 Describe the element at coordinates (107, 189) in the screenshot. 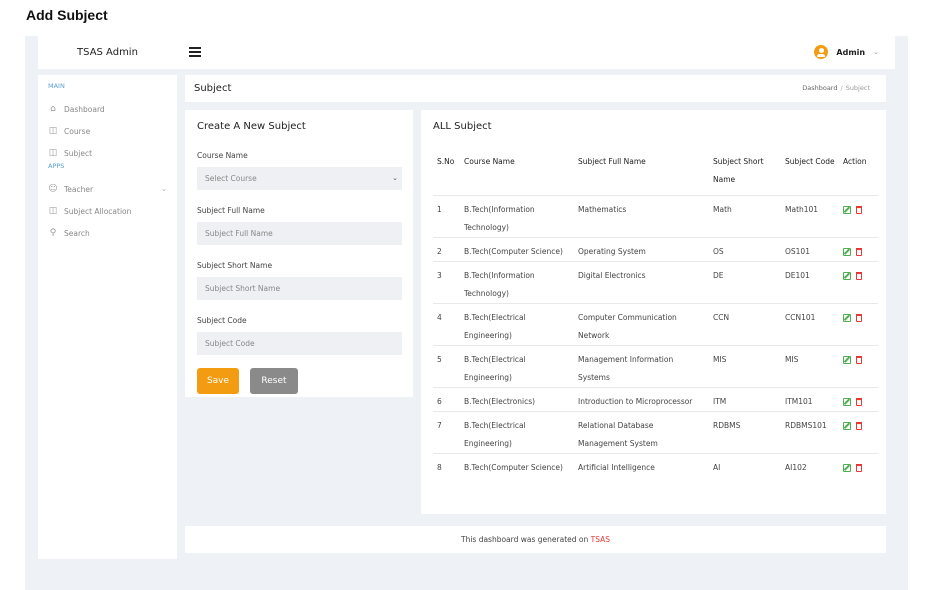

I see `sidebar-item-teacher: ☺ Teacher ⌄` at that location.